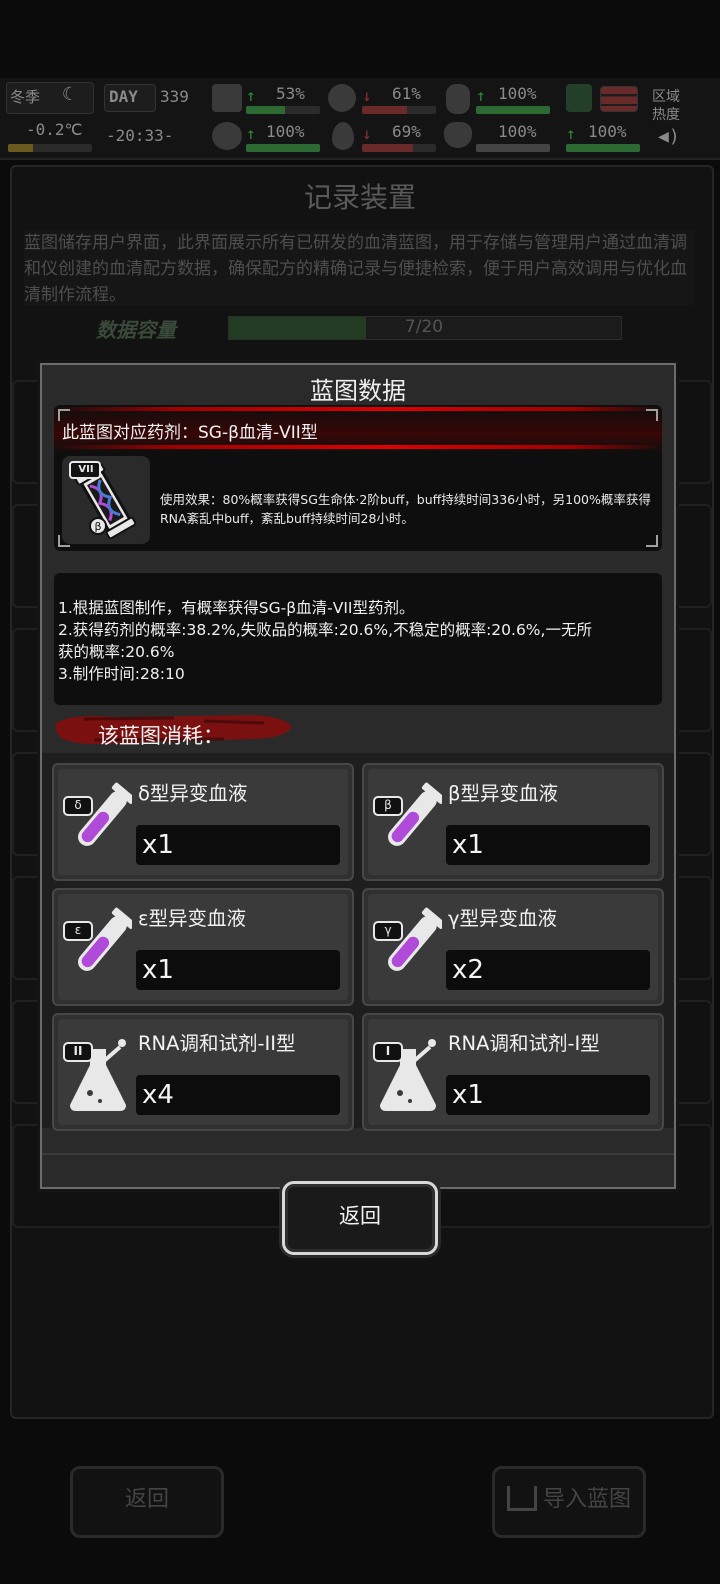 The image size is (720, 1584). What do you see at coordinates (360, 1218) in the screenshot?
I see `return-button: 返回` at bounding box center [360, 1218].